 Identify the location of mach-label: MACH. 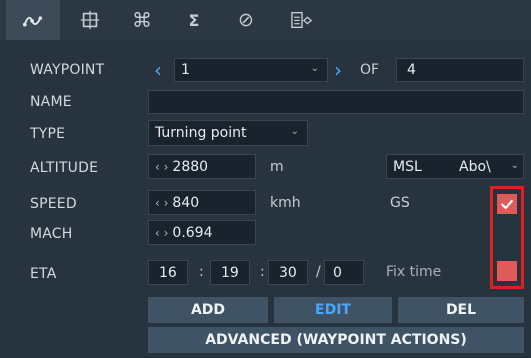
(51, 234).